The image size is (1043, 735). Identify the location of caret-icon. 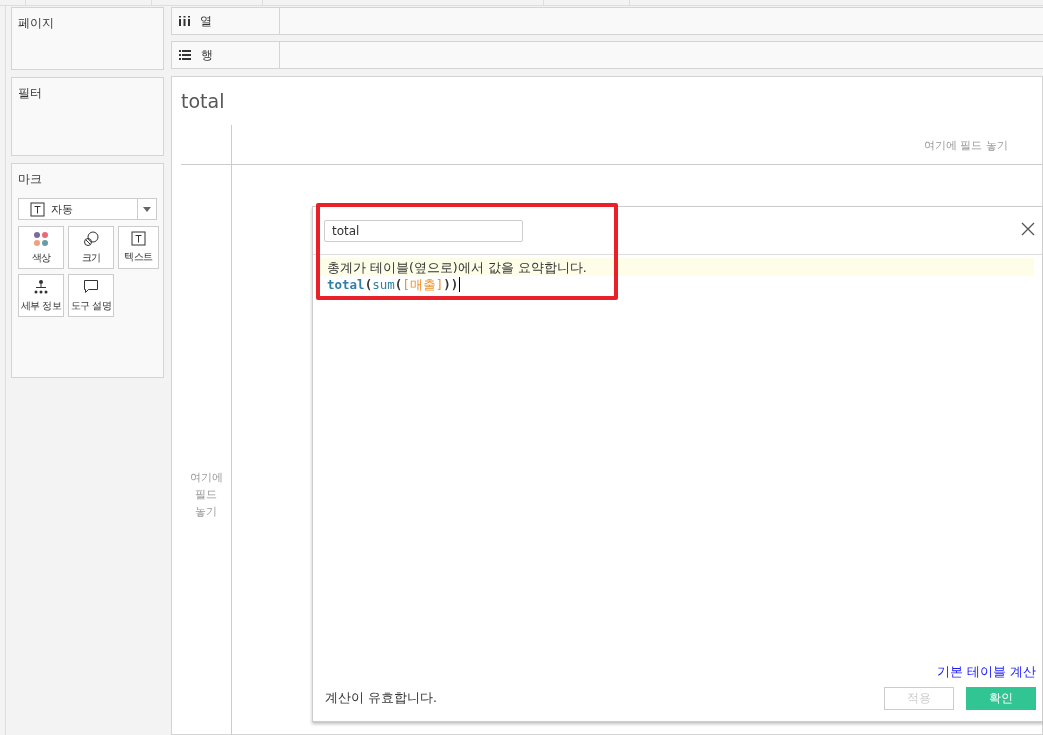
(147, 209).